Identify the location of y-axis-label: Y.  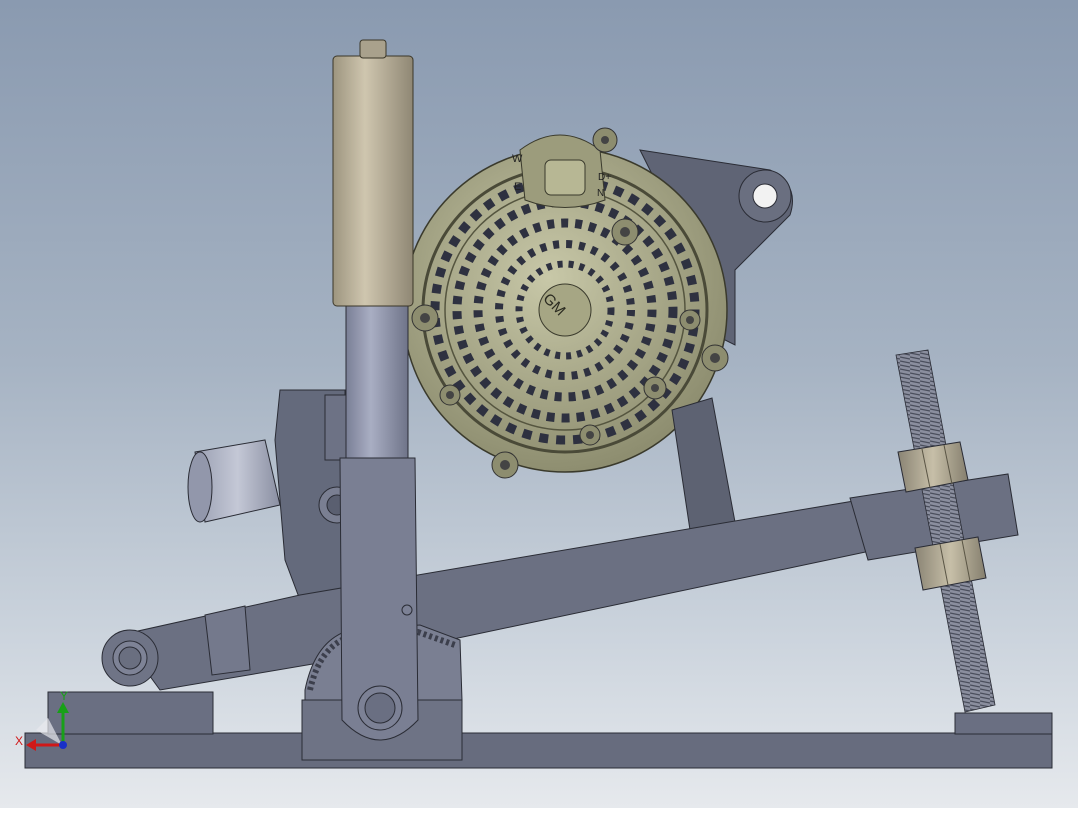
(64, 696).